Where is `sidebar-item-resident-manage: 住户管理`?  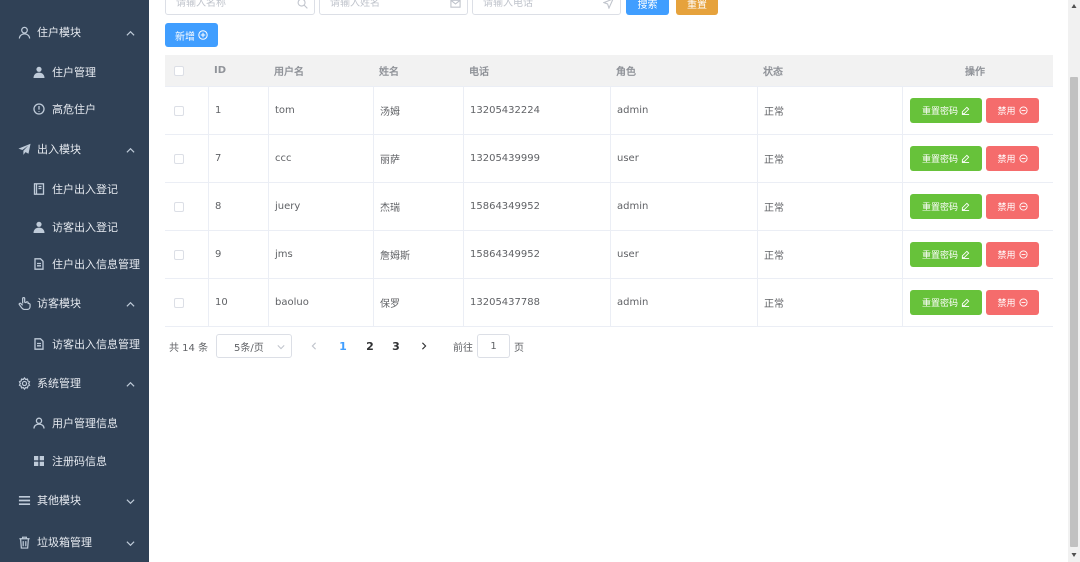
sidebar-item-resident-manage: 住户管理 is located at coordinates (74, 72).